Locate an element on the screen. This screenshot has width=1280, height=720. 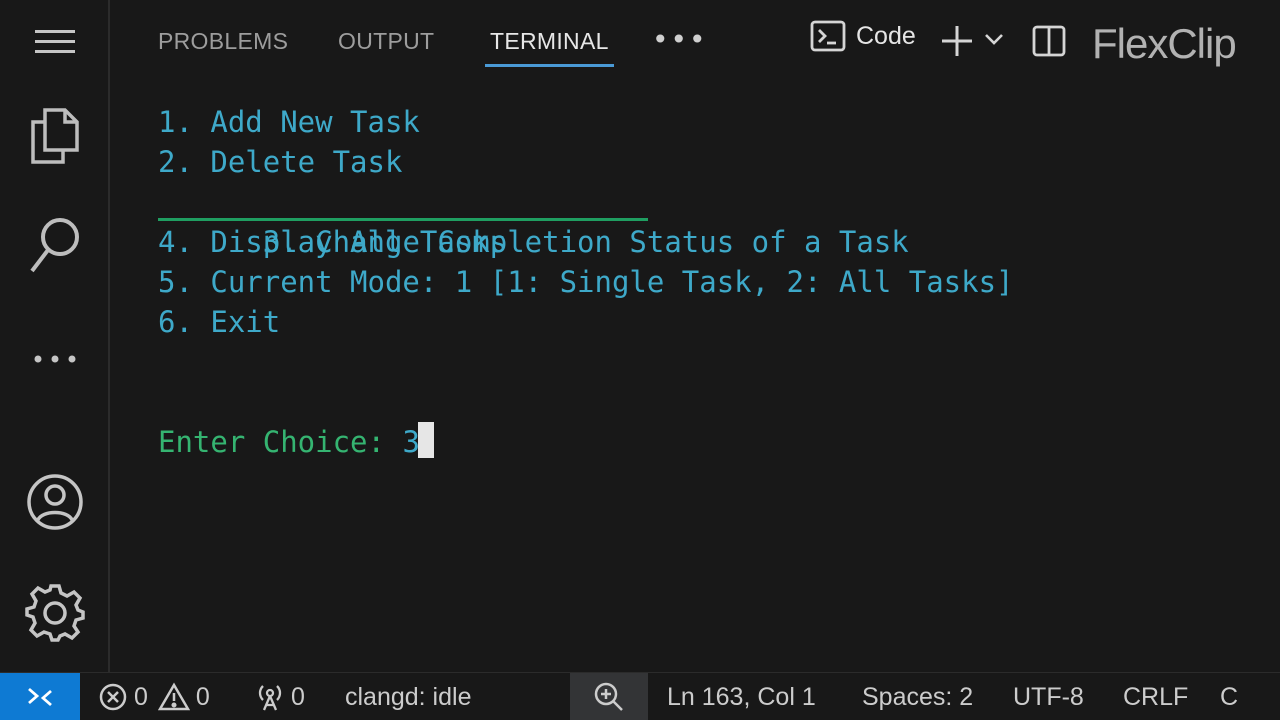
split-terminal-button is located at coordinates (1049, 41).